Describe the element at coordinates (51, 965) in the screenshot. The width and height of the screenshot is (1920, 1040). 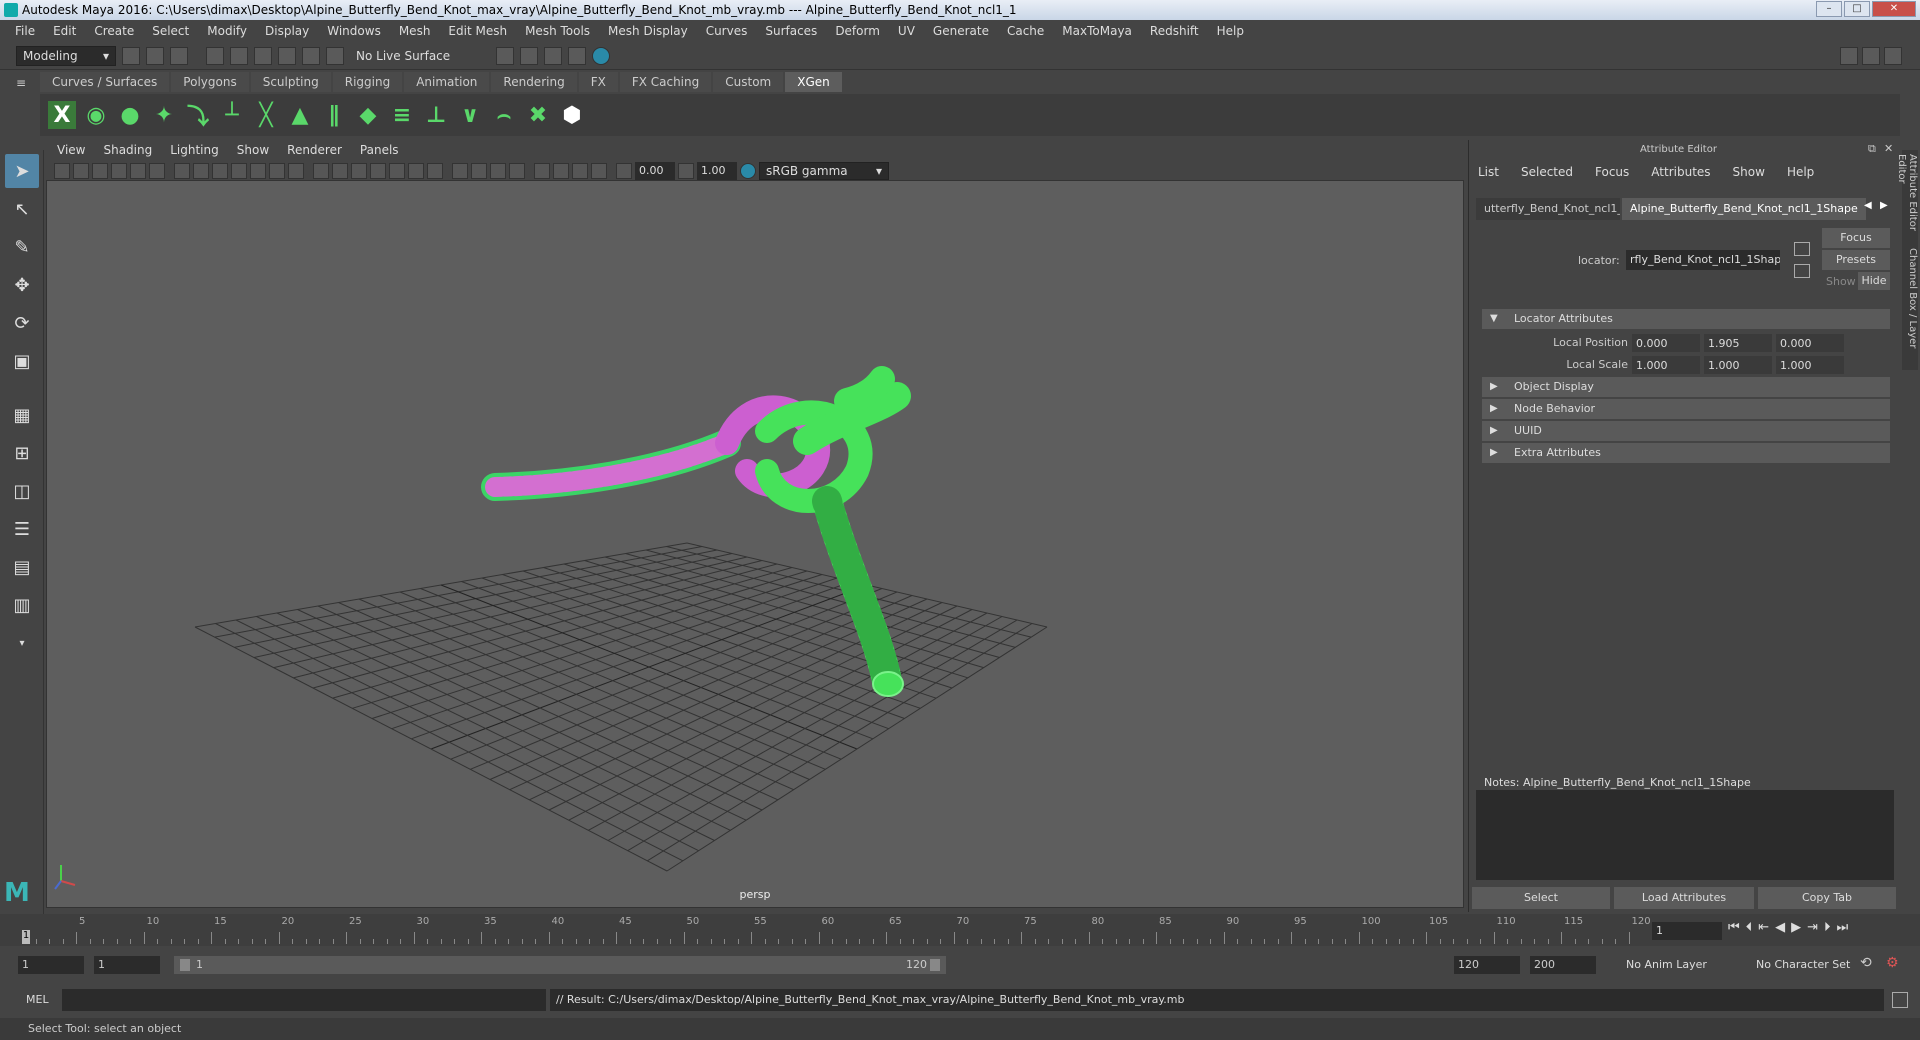
I see `animation-start-field: 1` at that location.